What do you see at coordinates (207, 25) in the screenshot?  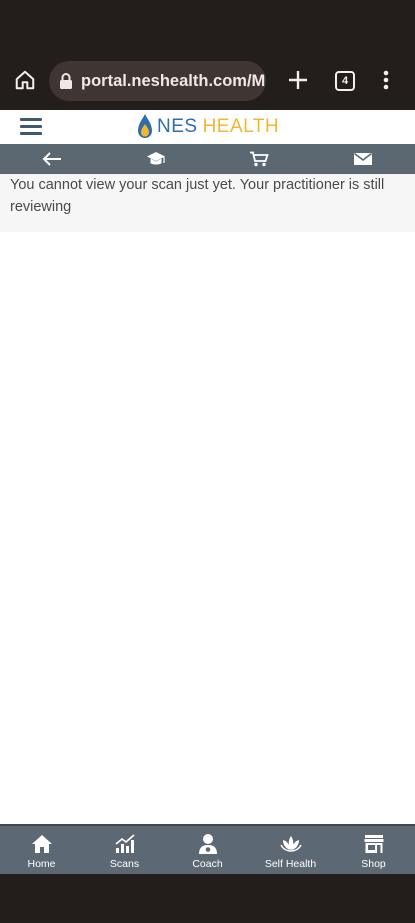 I see `status-bar` at bounding box center [207, 25].